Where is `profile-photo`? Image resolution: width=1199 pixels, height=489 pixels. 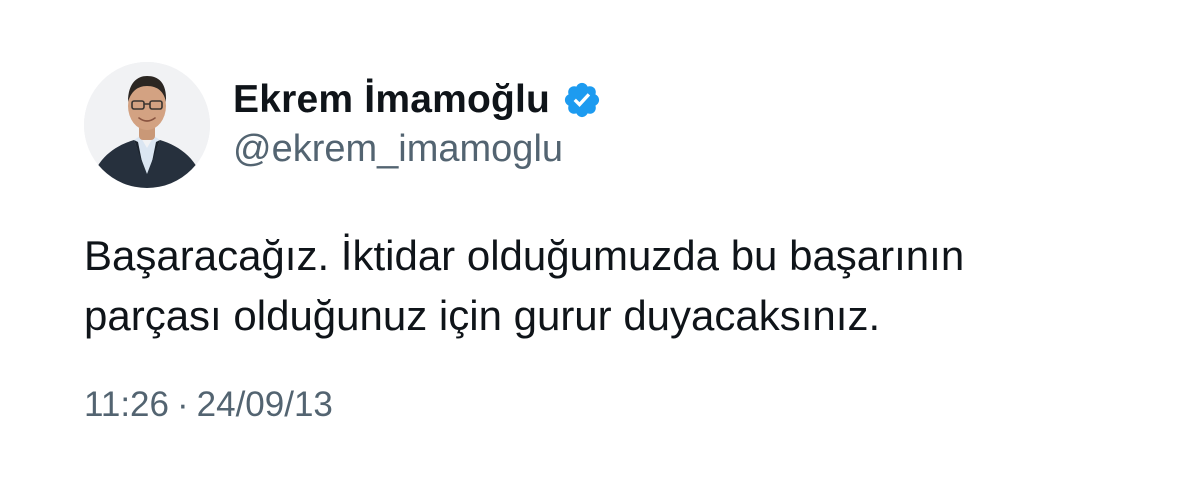 profile-photo is located at coordinates (147, 125).